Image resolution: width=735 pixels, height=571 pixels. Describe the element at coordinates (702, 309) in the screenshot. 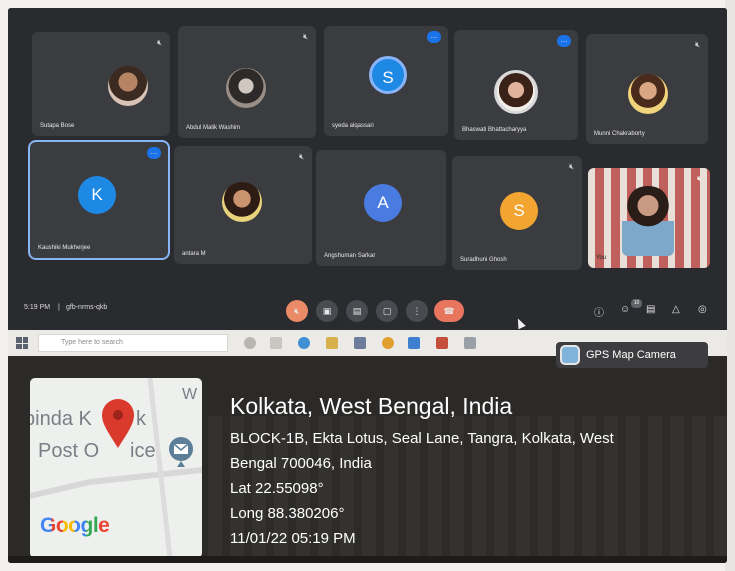

I see `host-controls-icon: ◎` at that location.